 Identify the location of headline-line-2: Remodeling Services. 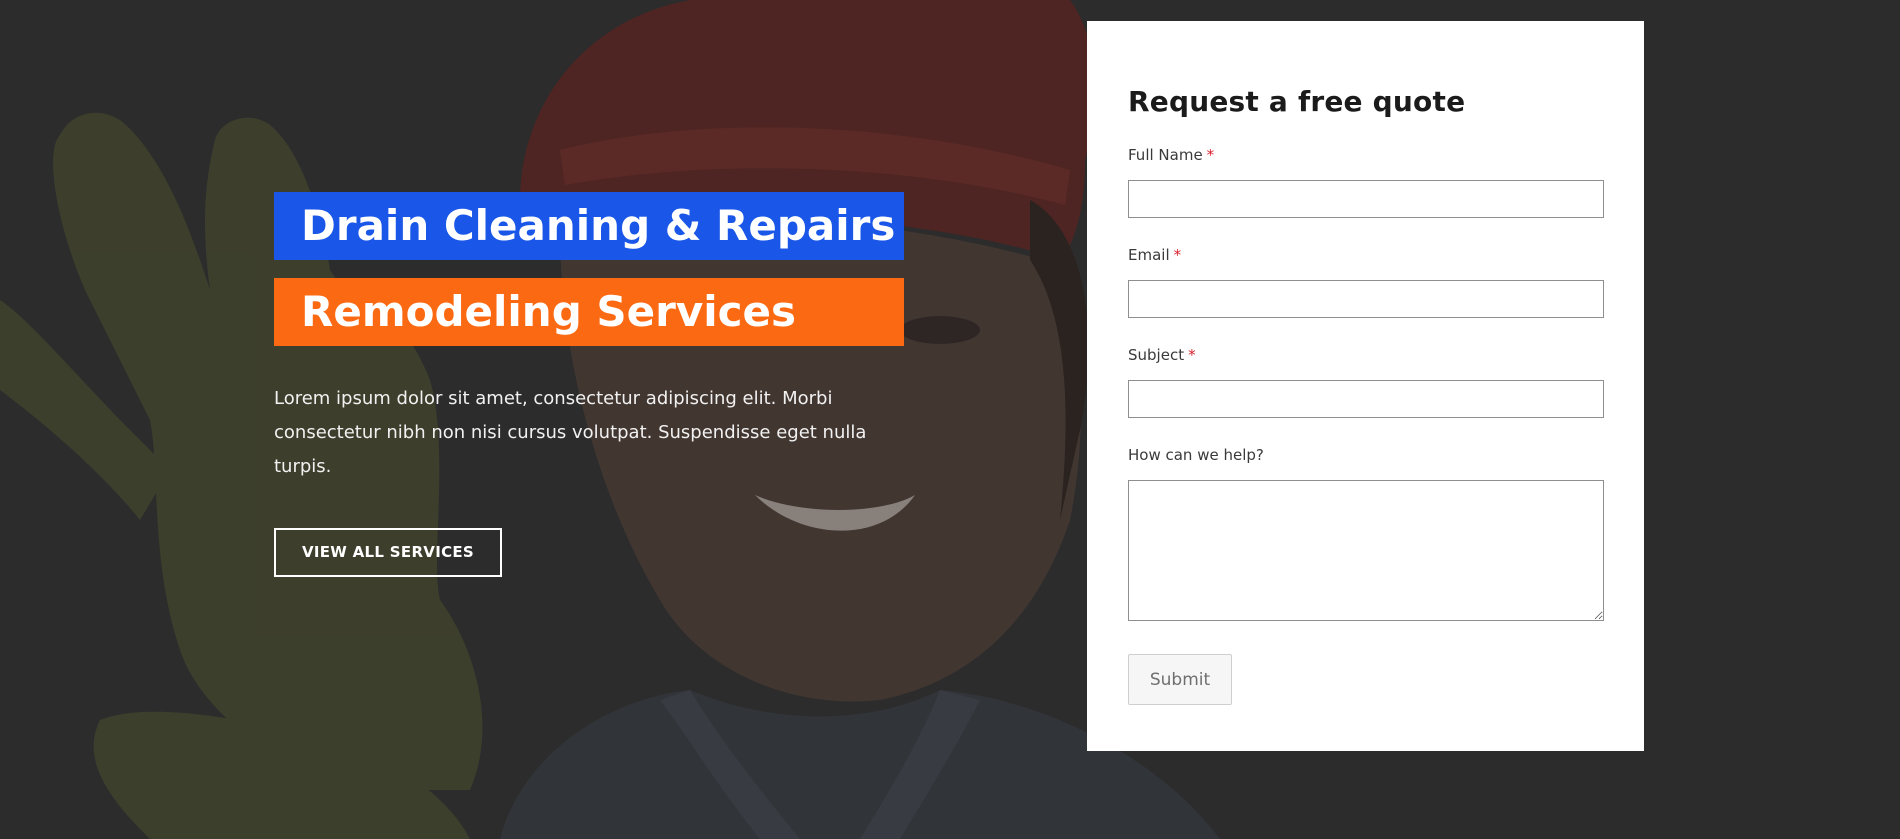
(589, 312).